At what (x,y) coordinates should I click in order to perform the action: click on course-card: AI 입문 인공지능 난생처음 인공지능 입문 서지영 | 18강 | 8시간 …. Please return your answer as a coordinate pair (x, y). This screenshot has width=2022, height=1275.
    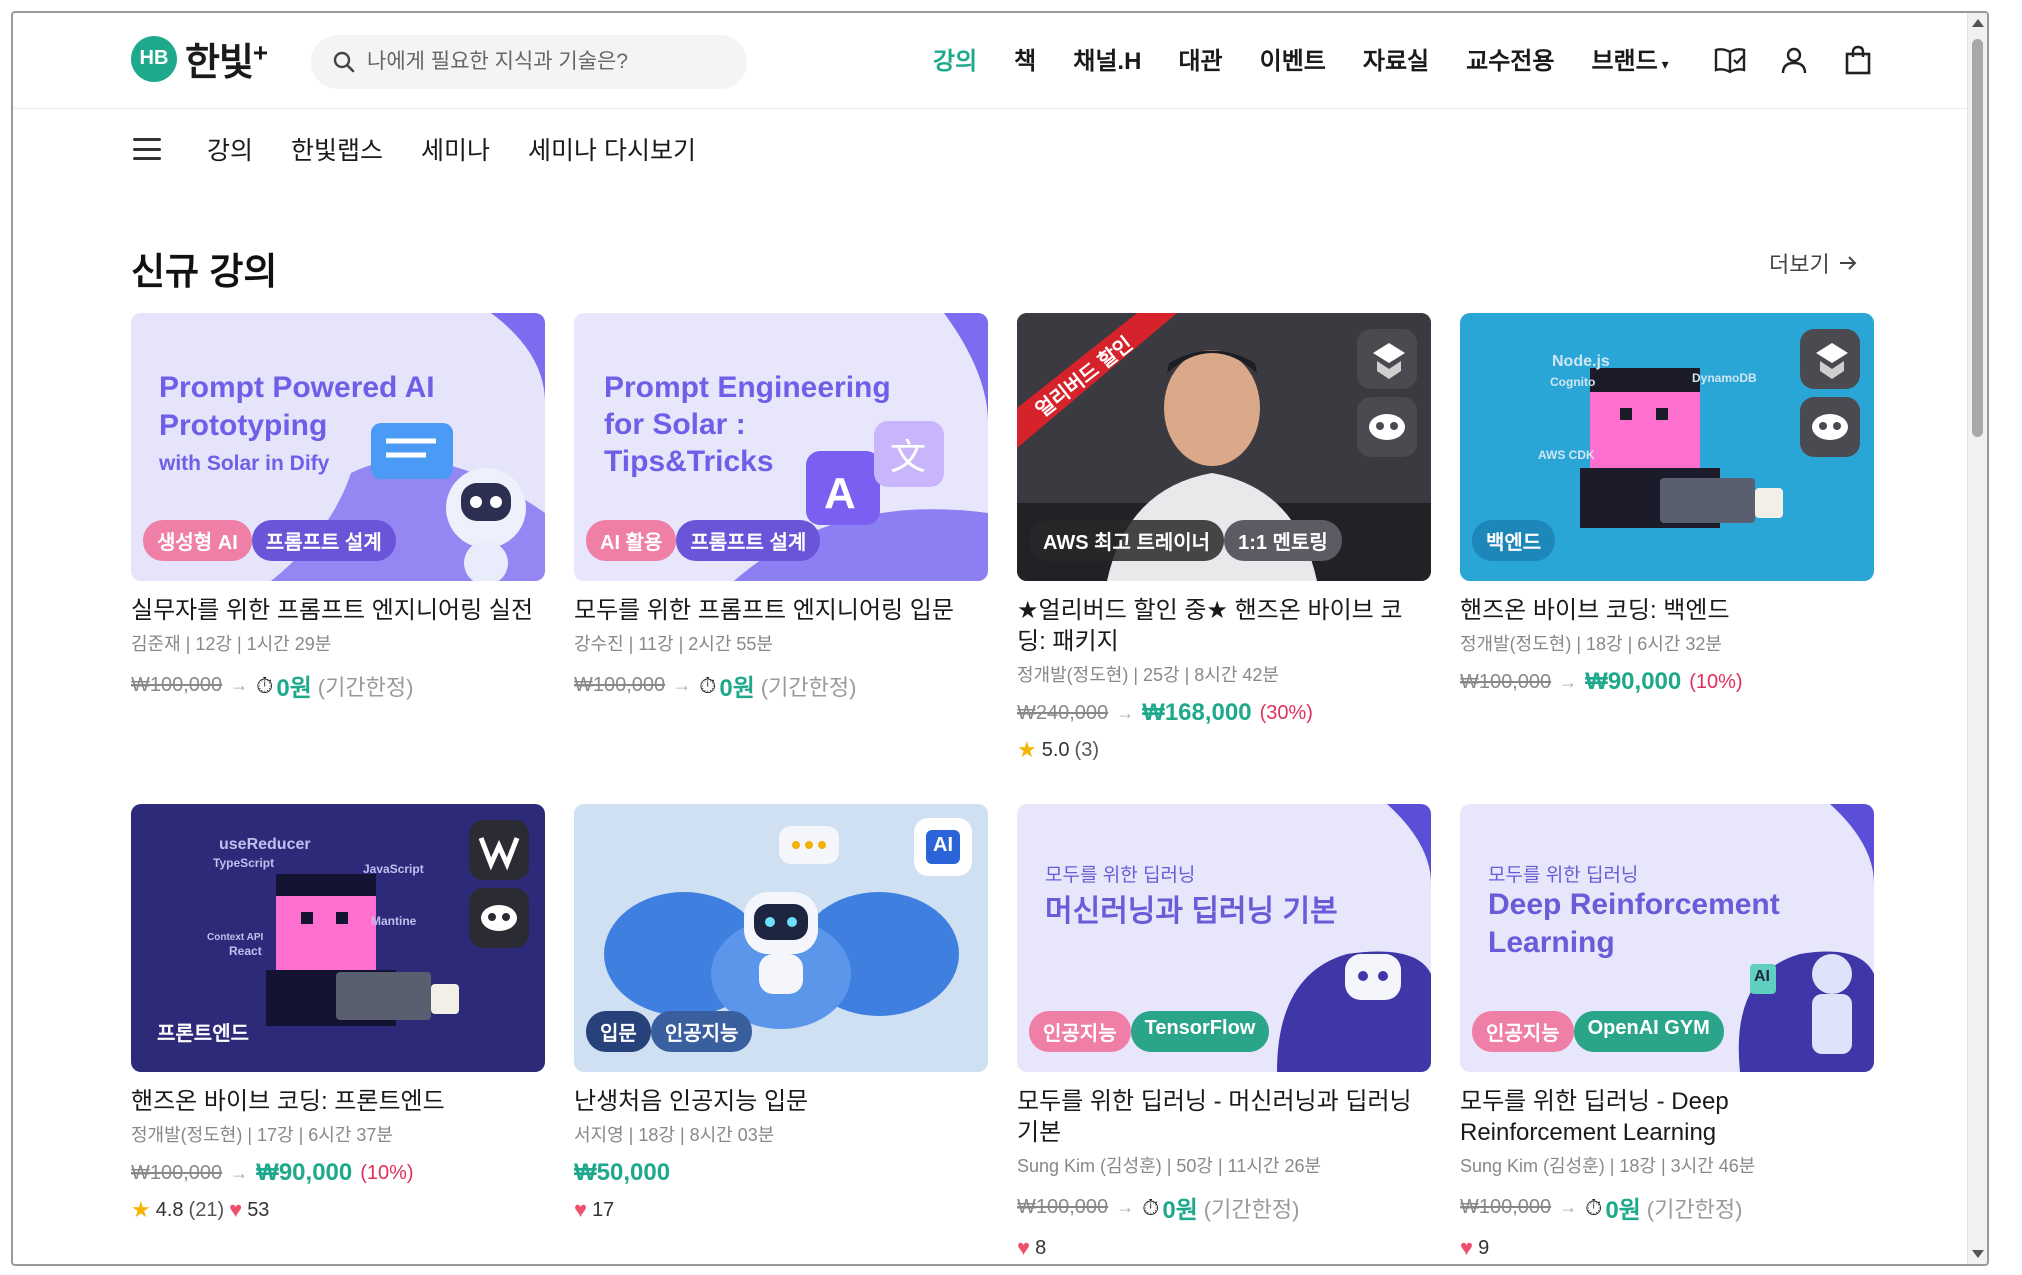
    Looking at the image, I should click on (781, 1013).